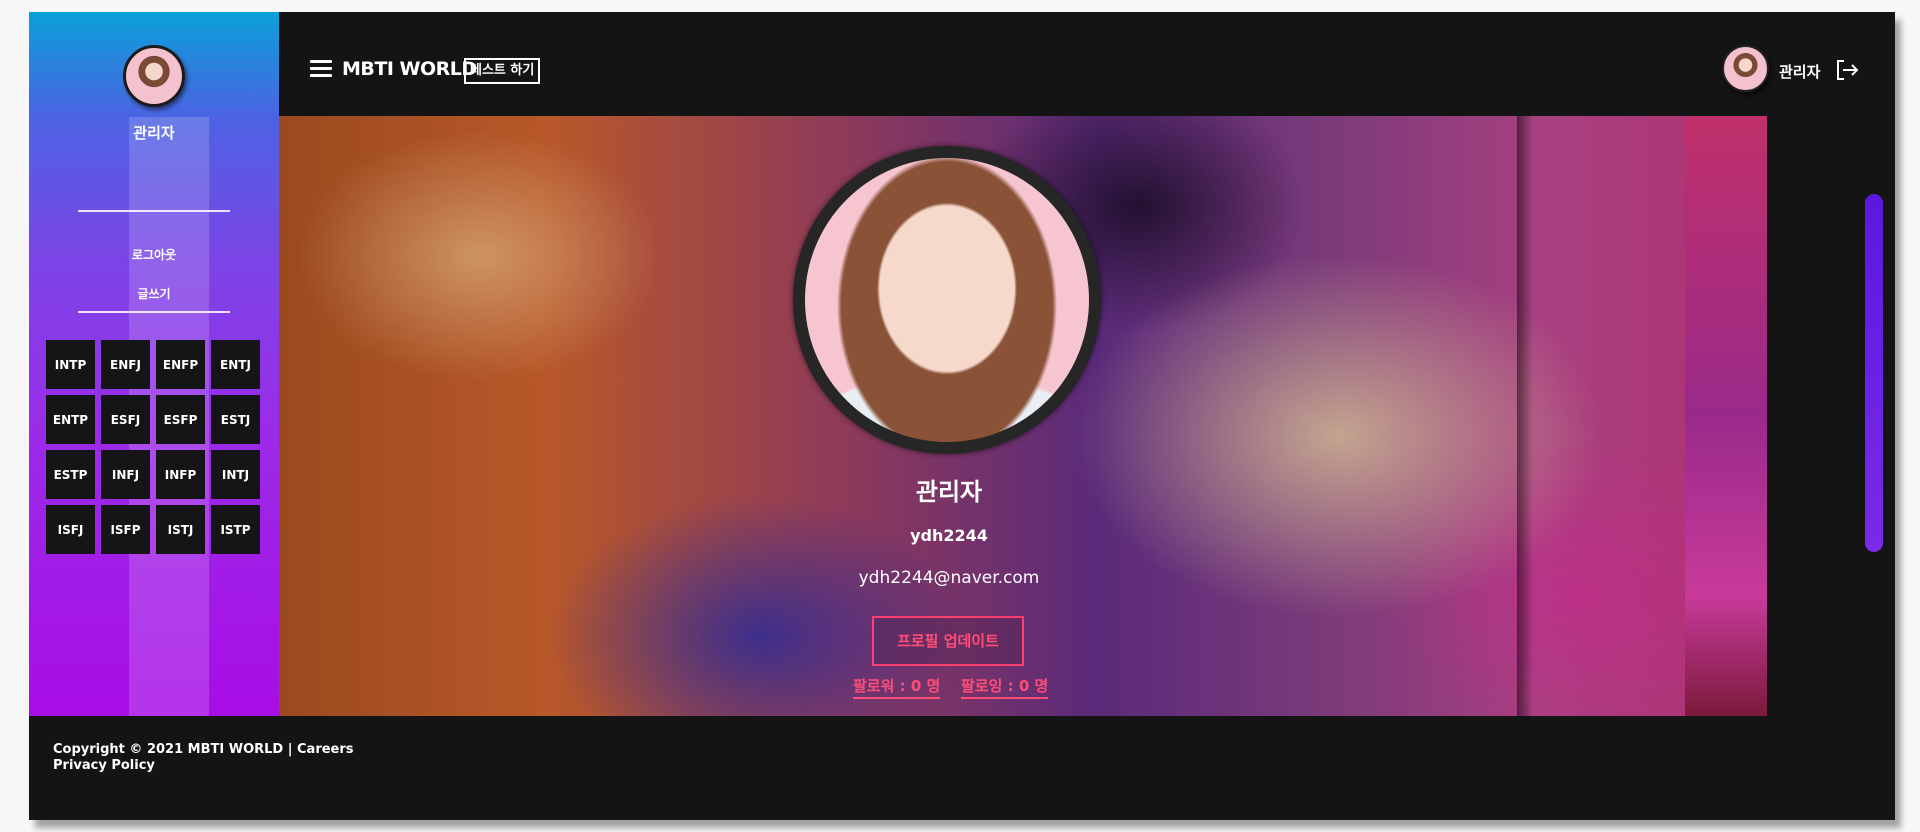 This screenshot has width=1920, height=832. What do you see at coordinates (235, 474) in the screenshot?
I see `mbti-type-button: INTJ` at bounding box center [235, 474].